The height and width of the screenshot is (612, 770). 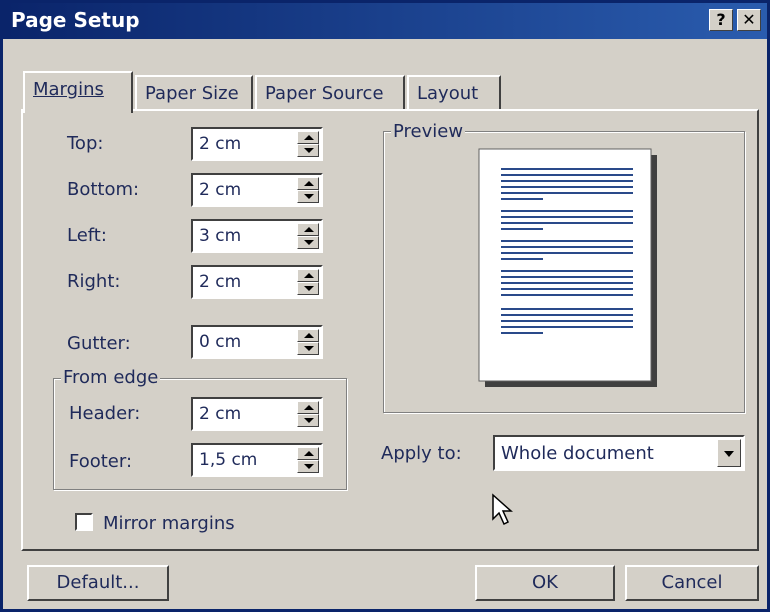 What do you see at coordinates (308, 183) in the screenshot?
I see `bottom-up-arrow-icon` at bounding box center [308, 183].